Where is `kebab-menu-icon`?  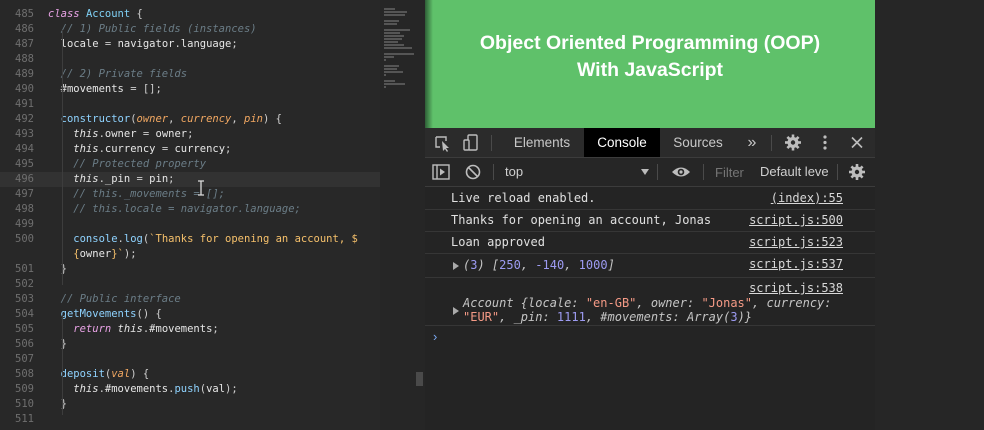 kebab-menu-icon is located at coordinates (825, 142).